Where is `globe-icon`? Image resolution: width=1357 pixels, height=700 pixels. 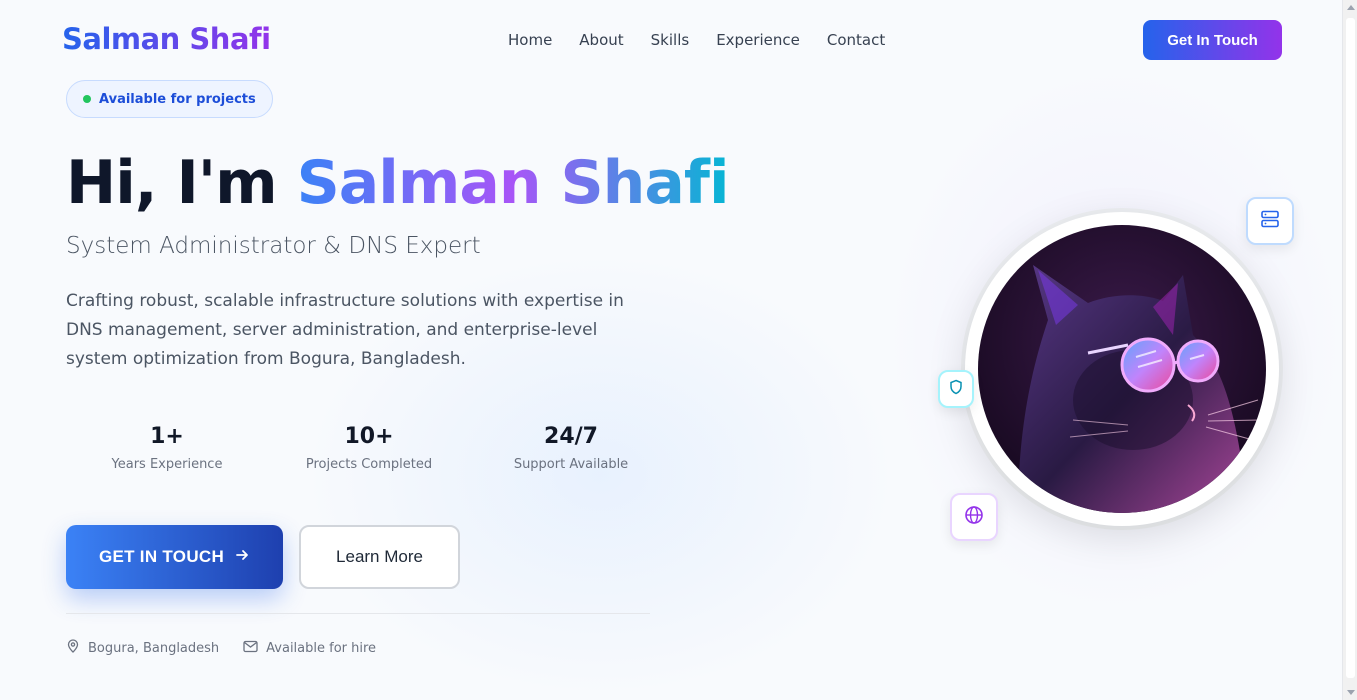 globe-icon is located at coordinates (974, 517).